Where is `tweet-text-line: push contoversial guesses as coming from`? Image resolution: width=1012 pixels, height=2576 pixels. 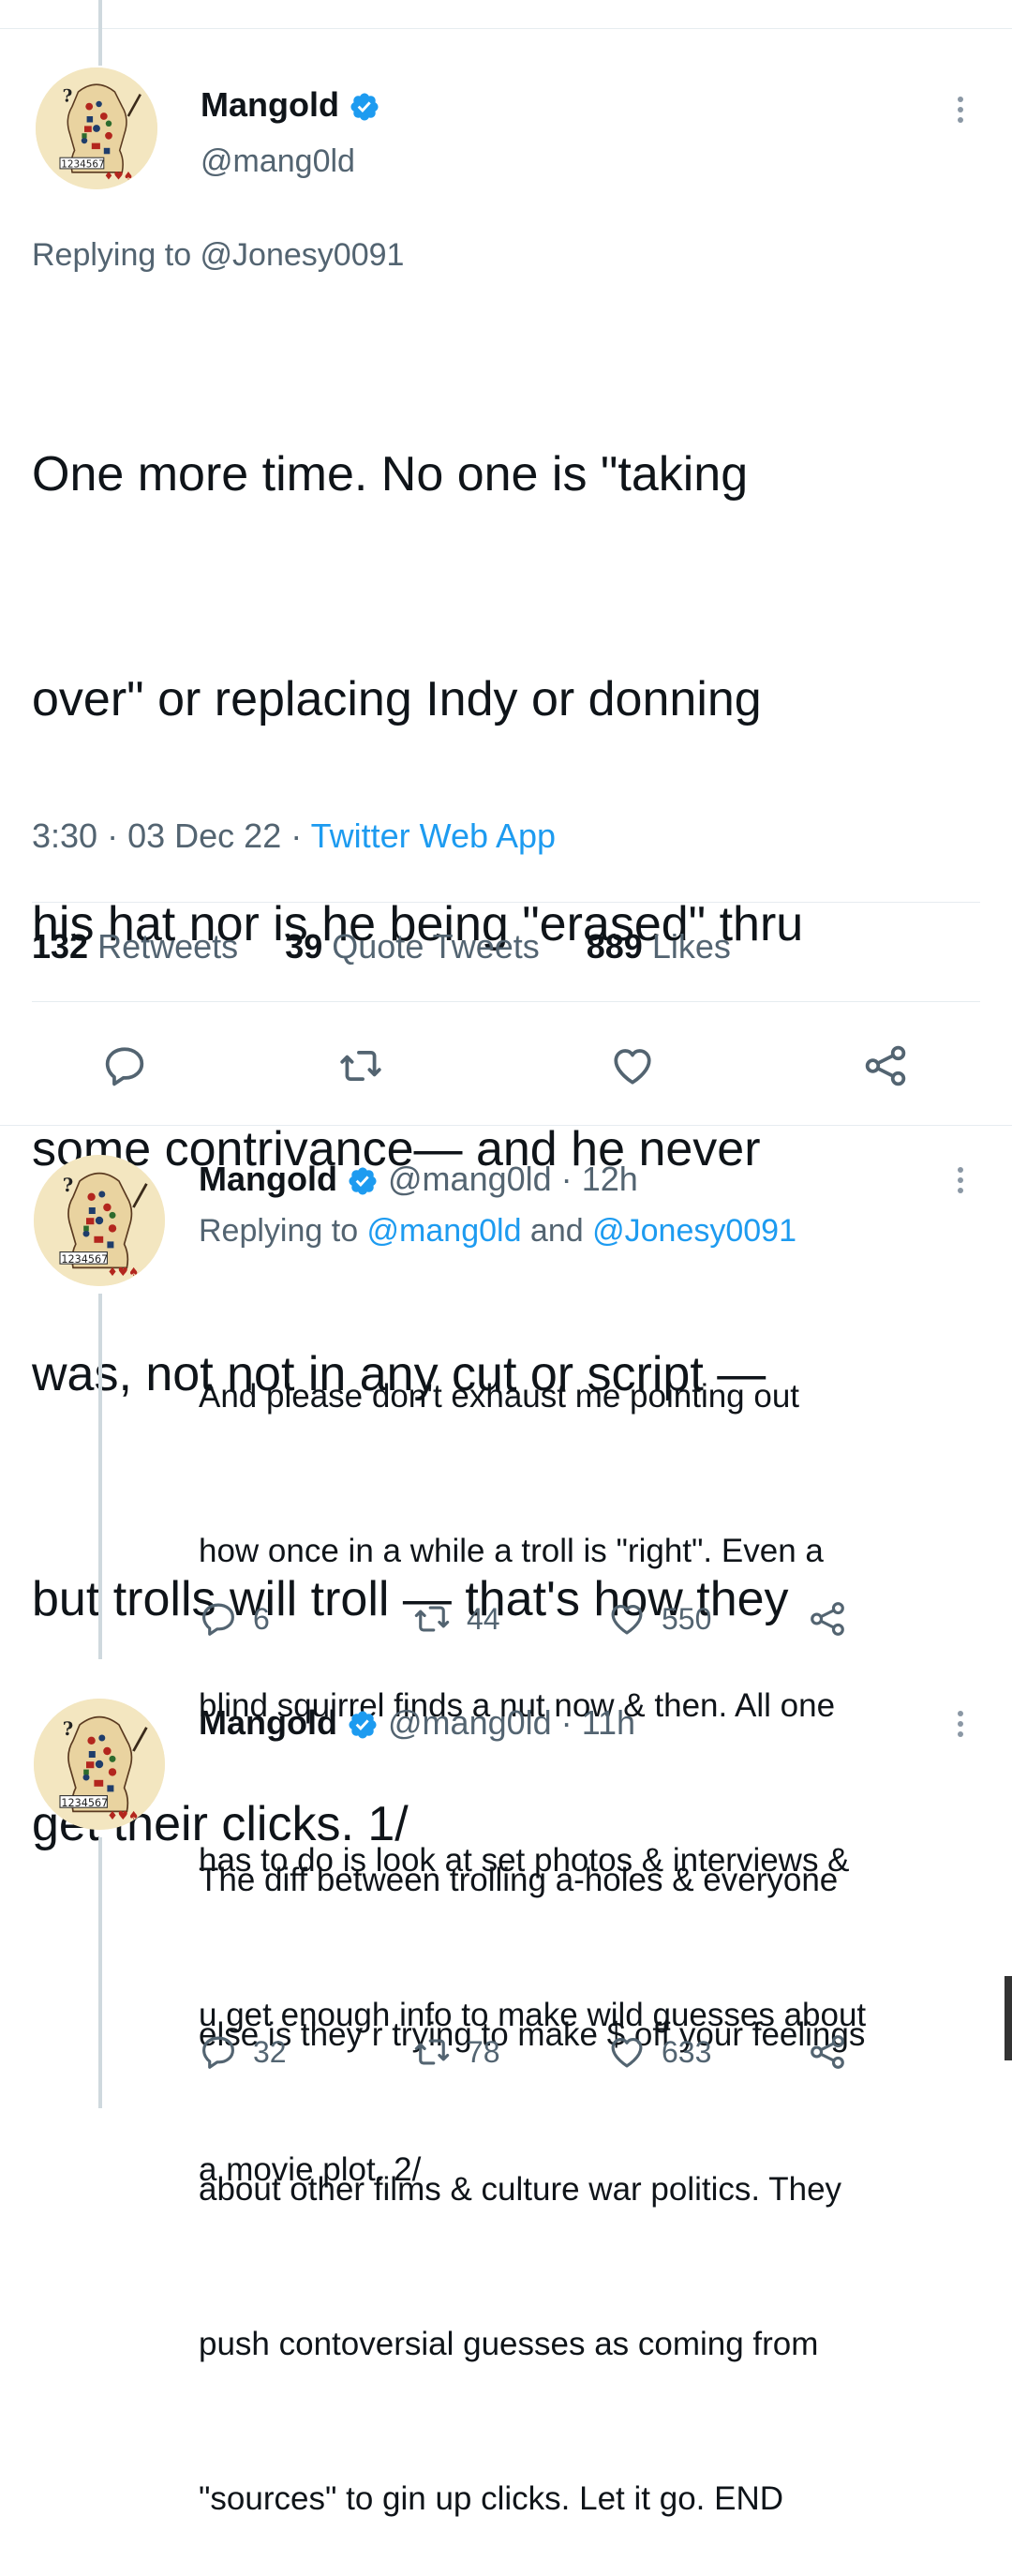
tweet-text-line: push contoversial guesses as coming from is located at coordinates (509, 2344).